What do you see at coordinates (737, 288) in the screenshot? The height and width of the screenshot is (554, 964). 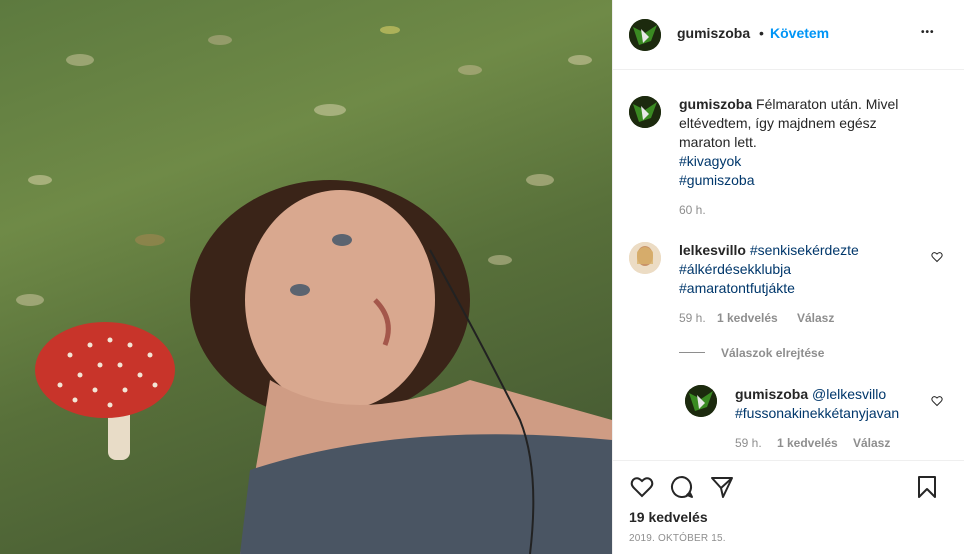 I see `hashtag-link: #amaratontfutjákte` at bounding box center [737, 288].